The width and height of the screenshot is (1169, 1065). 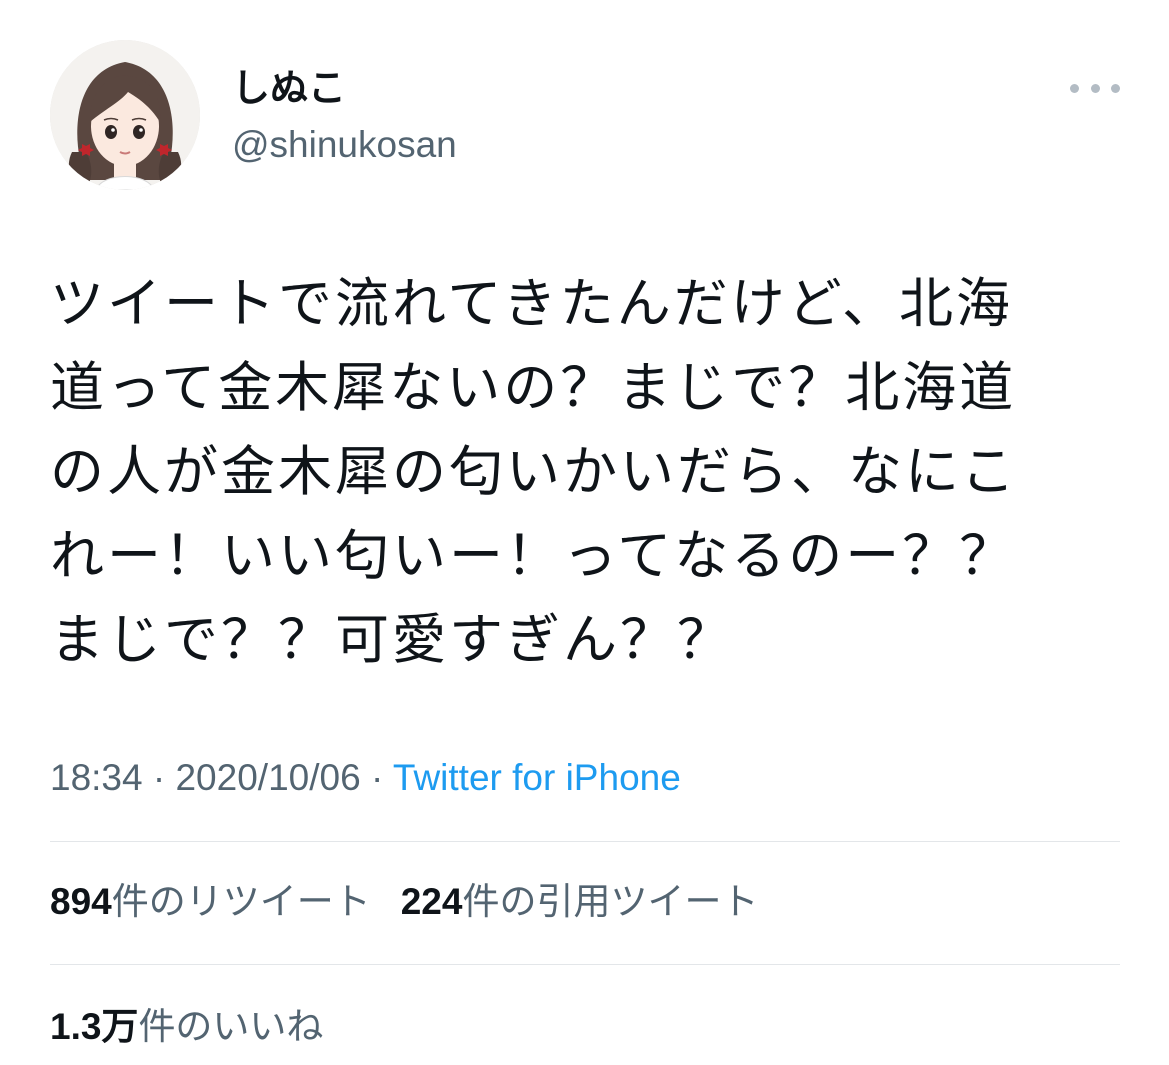 What do you see at coordinates (537, 777) in the screenshot?
I see `tweet-source-link: Twitter for iPhone` at bounding box center [537, 777].